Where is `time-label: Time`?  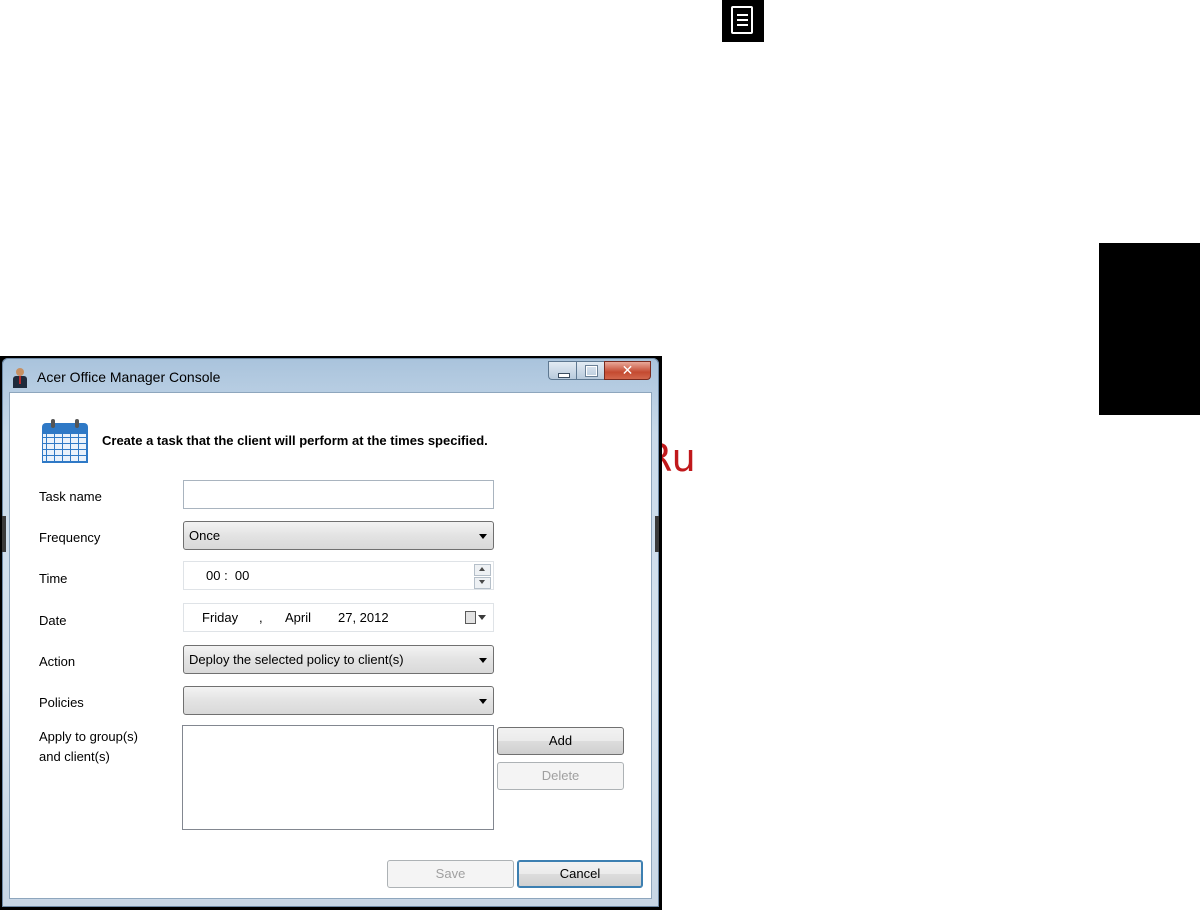 time-label: Time is located at coordinates (53, 578).